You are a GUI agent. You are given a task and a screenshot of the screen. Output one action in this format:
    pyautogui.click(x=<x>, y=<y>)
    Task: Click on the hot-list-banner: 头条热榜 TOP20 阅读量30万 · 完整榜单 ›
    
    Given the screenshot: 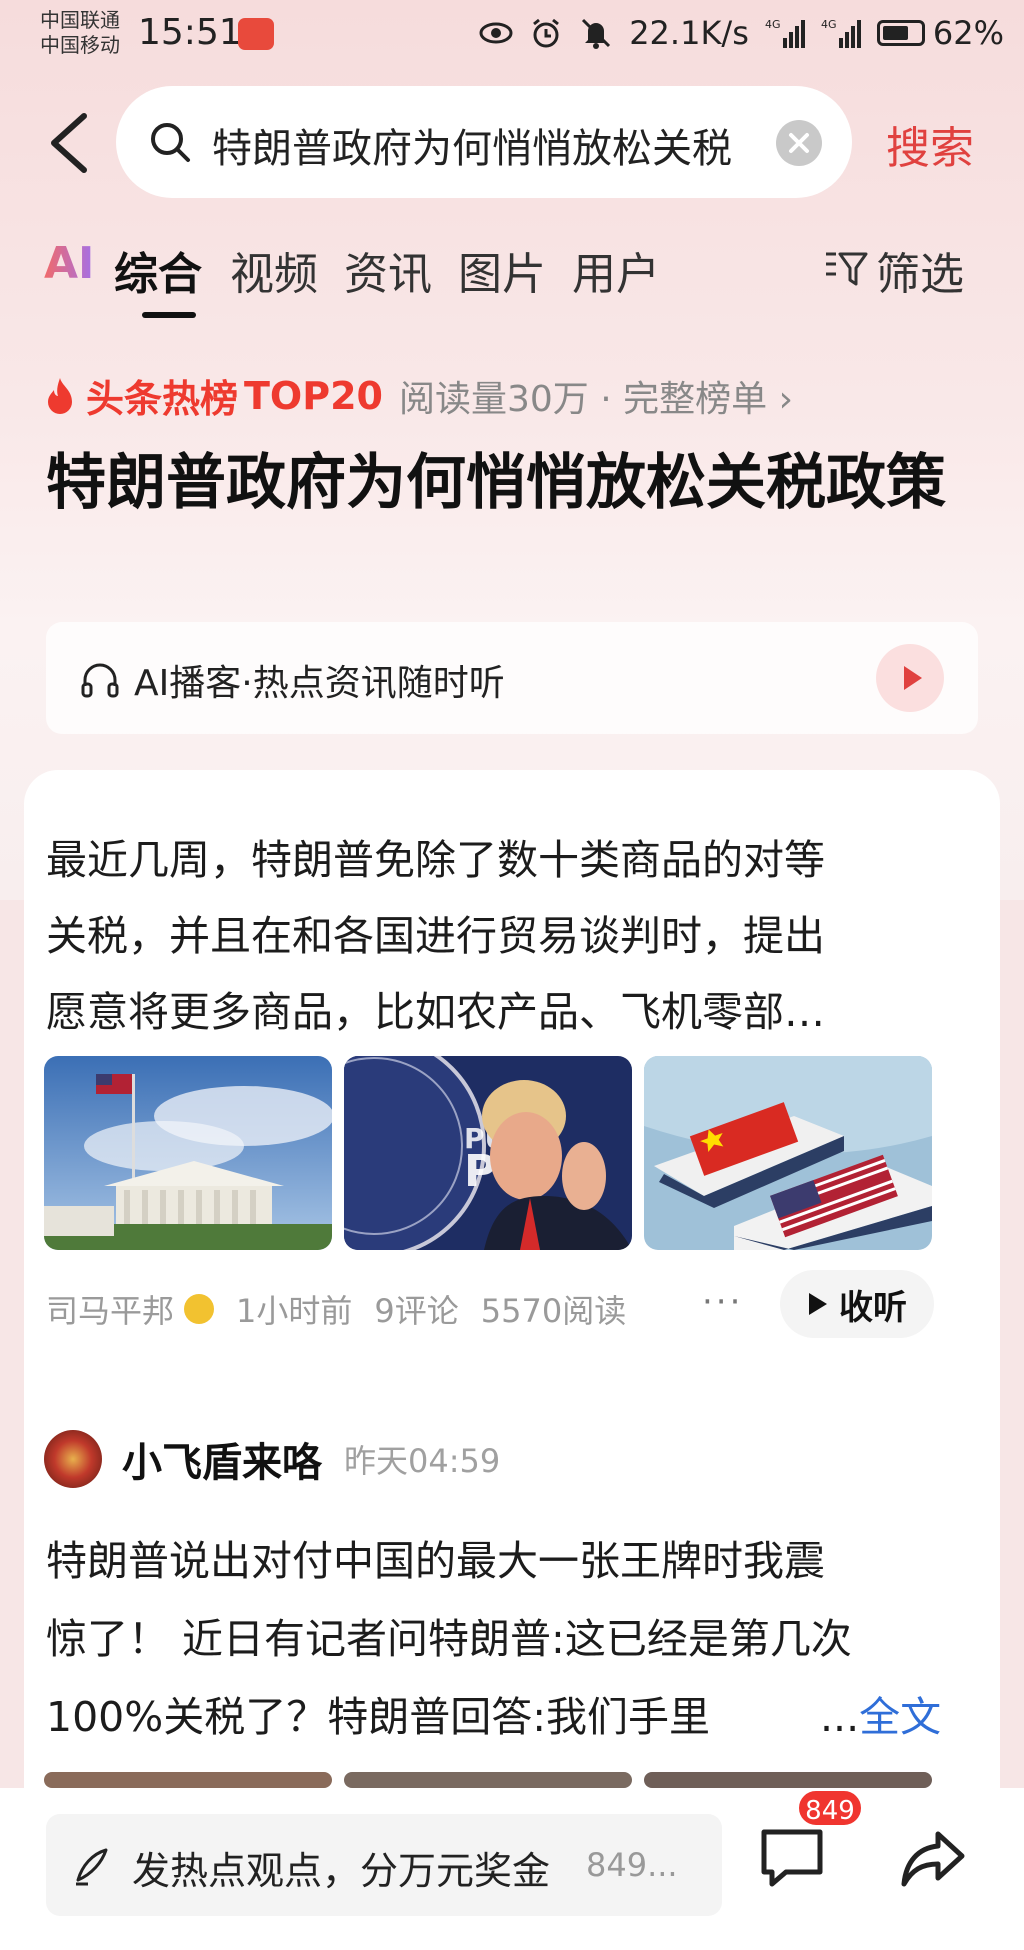 What is the action you would take?
    pyautogui.click(x=418, y=395)
    